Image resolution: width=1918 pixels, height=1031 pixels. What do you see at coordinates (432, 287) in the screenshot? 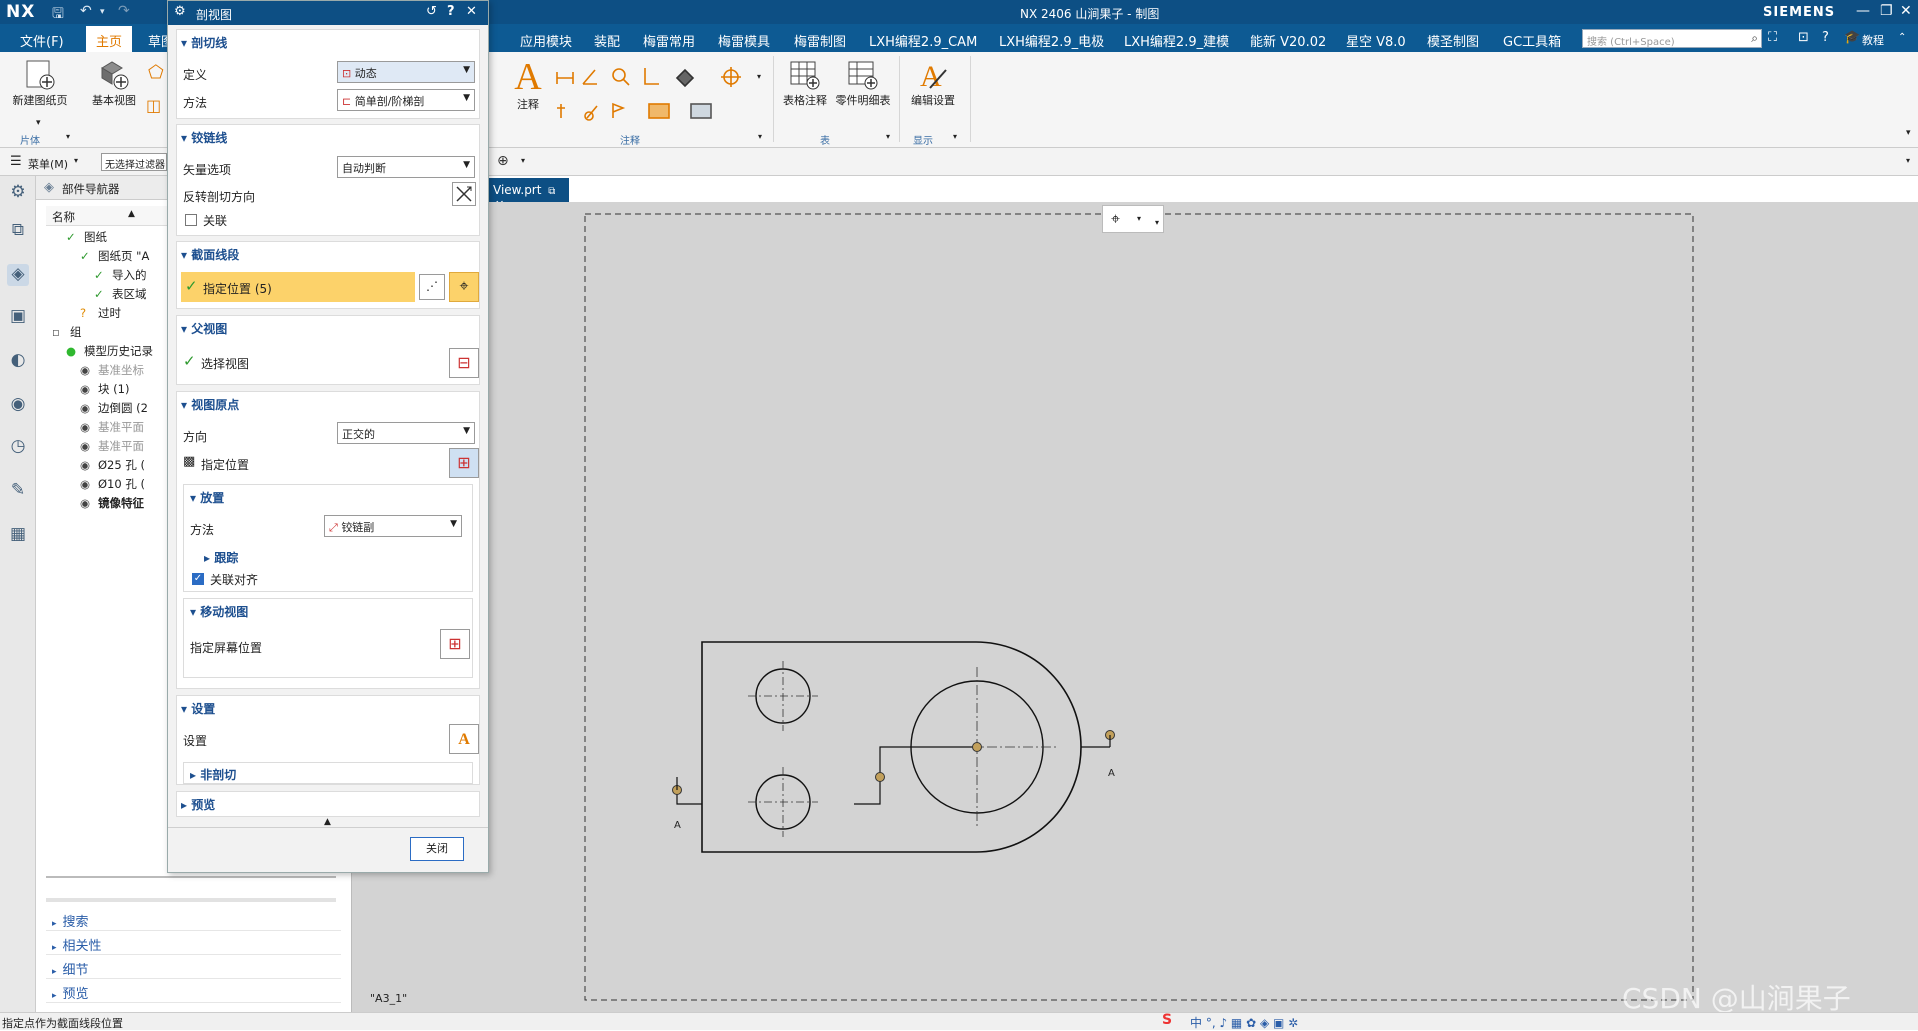
I see `point-dialog-button: ⋰` at bounding box center [432, 287].